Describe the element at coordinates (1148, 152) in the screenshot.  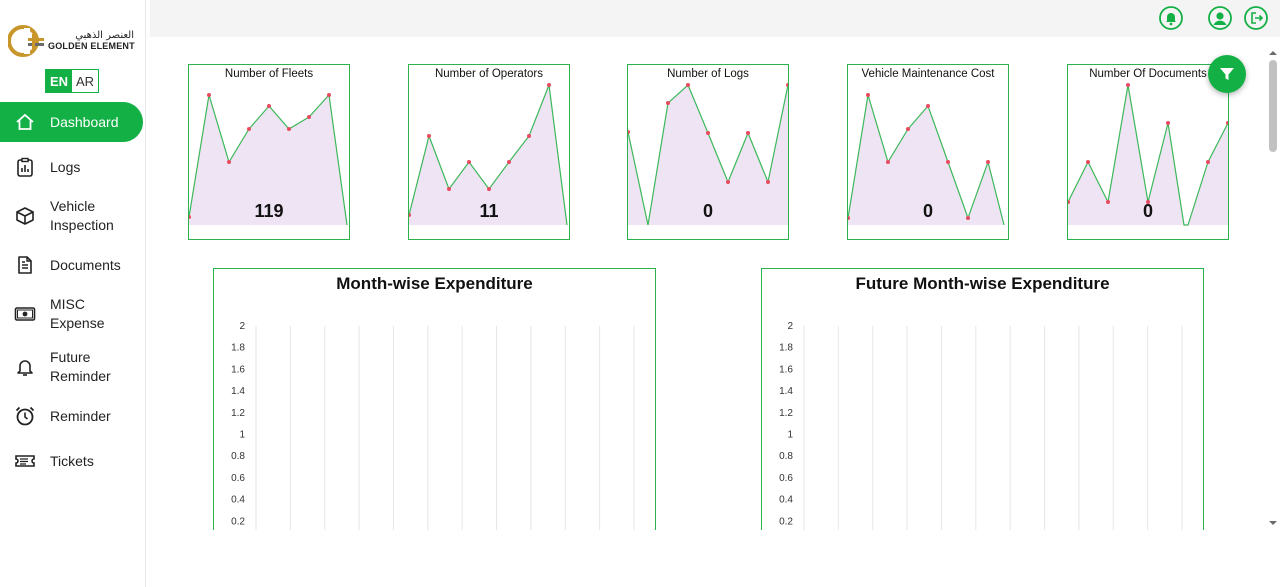
I see `stat-card-documents: Number Of Documents 0` at that location.